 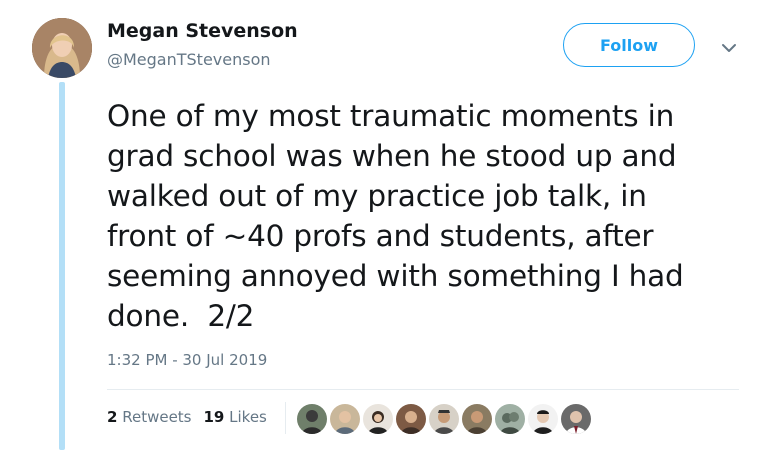 What do you see at coordinates (187, 360) in the screenshot?
I see `tweet-timestamp: 1:32 PM - 30 Jul 2019` at bounding box center [187, 360].